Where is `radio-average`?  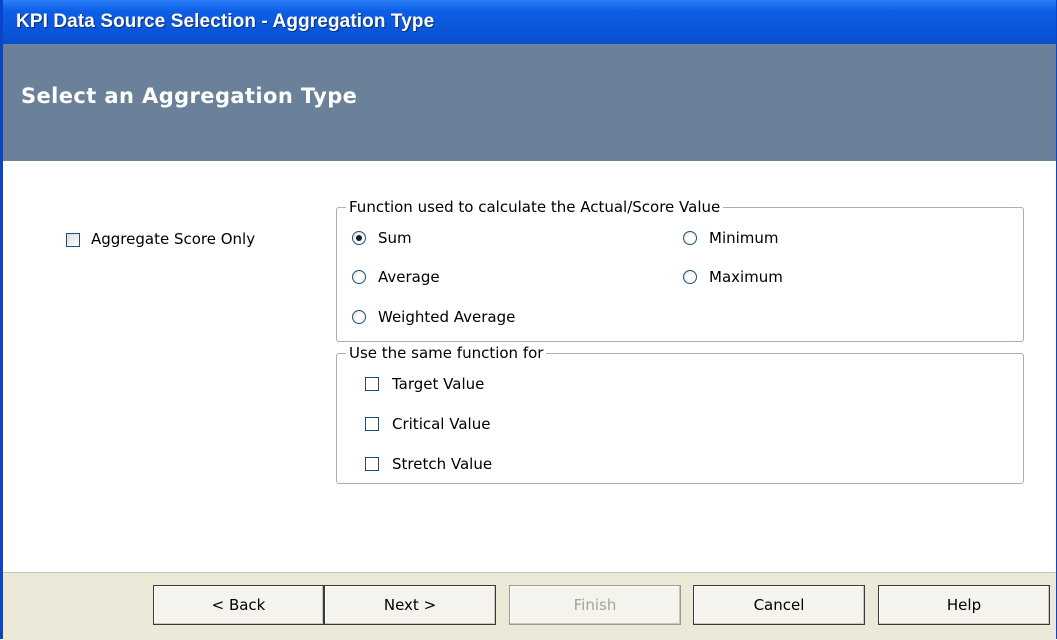 radio-average is located at coordinates (359, 277).